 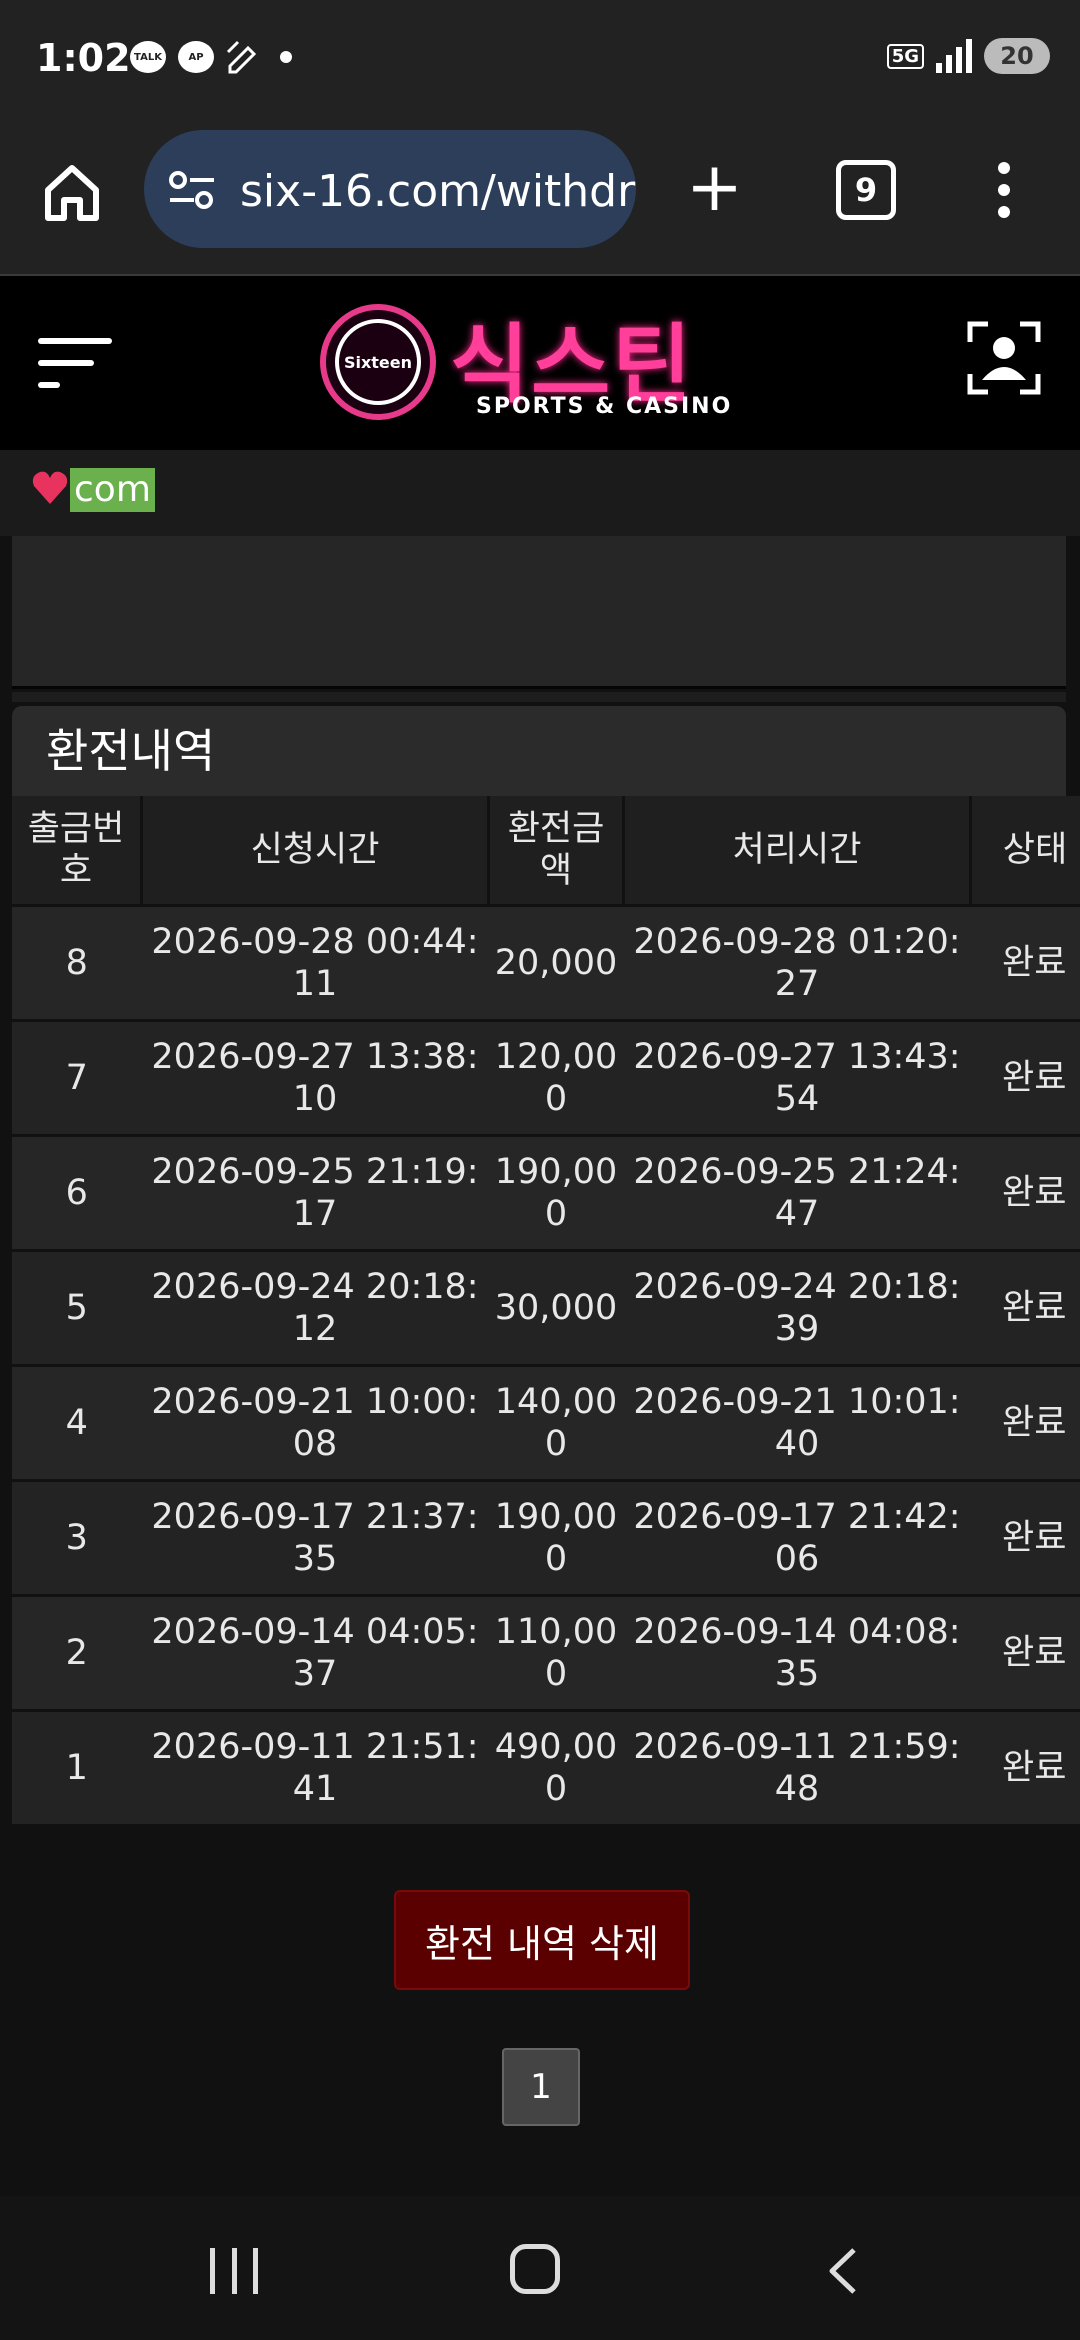 What do you see at coordinates (542, 1940) in the screenshot?
I see `delete-history-button: 환전 내역 삭제` at bounding box center [542, 1940].